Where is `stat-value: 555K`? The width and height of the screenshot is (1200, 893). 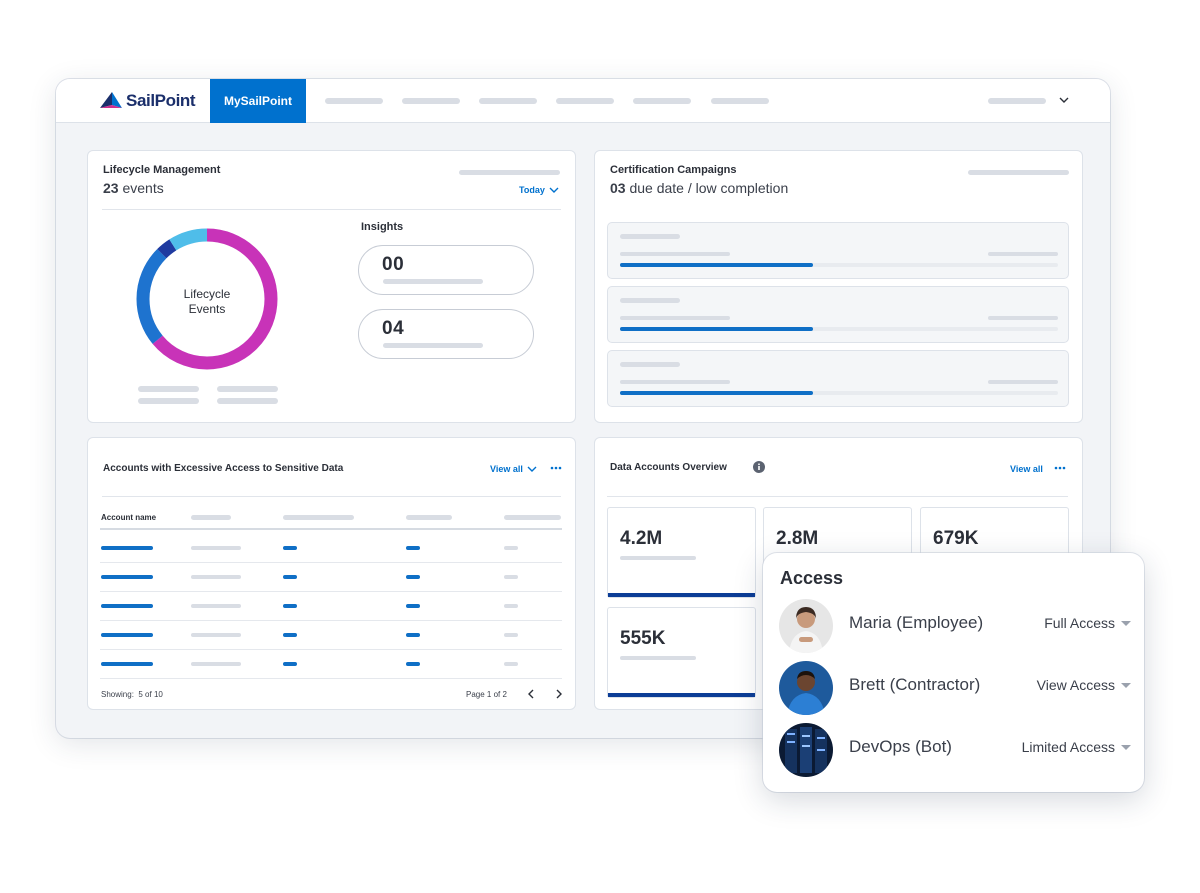
stat-value: 555K is located at coordinates (643, 638).